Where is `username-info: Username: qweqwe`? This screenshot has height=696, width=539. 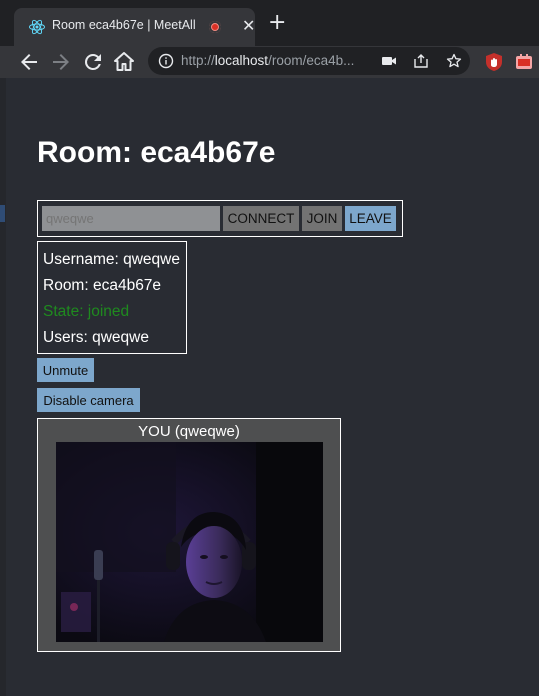
username-info: Username: qweqwe is located at coordinates (111, 259).